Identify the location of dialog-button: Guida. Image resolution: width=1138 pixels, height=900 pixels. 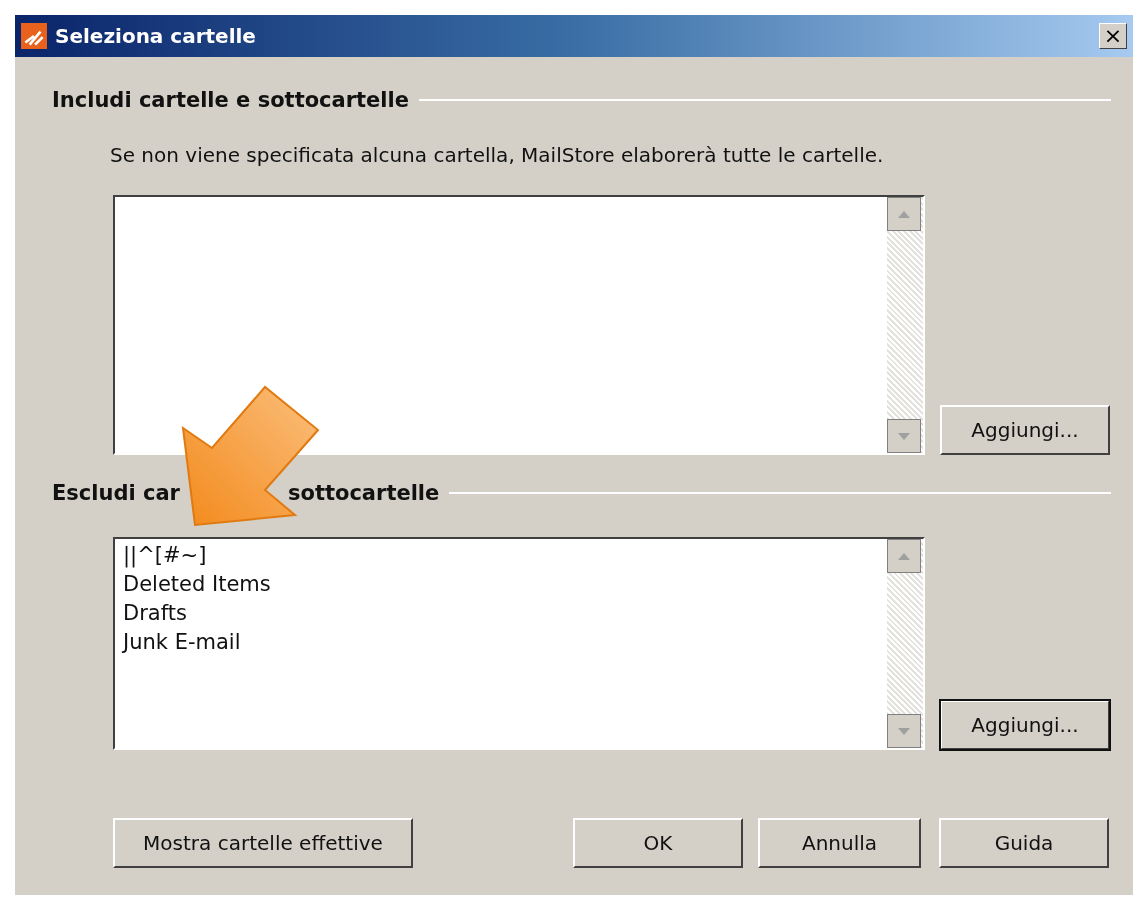
(1024, 843).